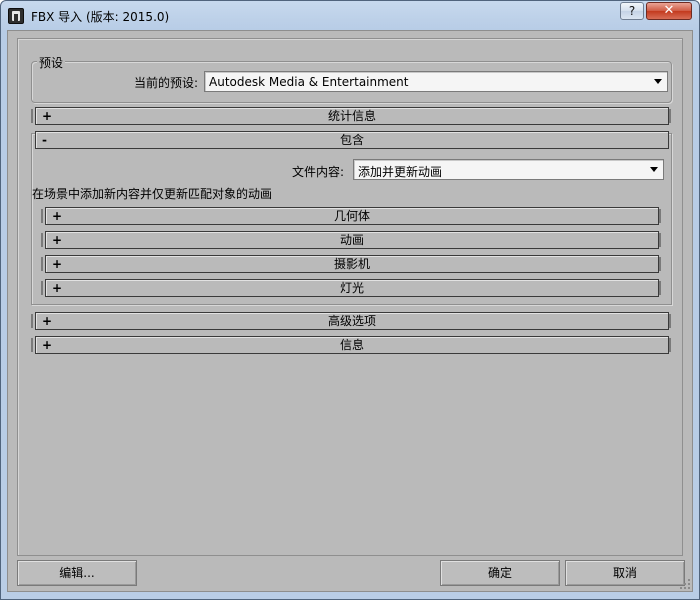 The image size is (700, 600). Describe the element at coordinates (51, 62) in the screenshot. I see `presets-group-label: 预设` at that location.